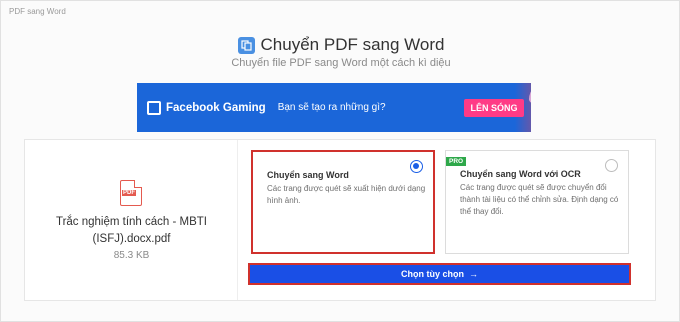 This screenshot has height=322, width=680. I want to click on page-header: Chuyển PDF sang Word, so click(340, 45).